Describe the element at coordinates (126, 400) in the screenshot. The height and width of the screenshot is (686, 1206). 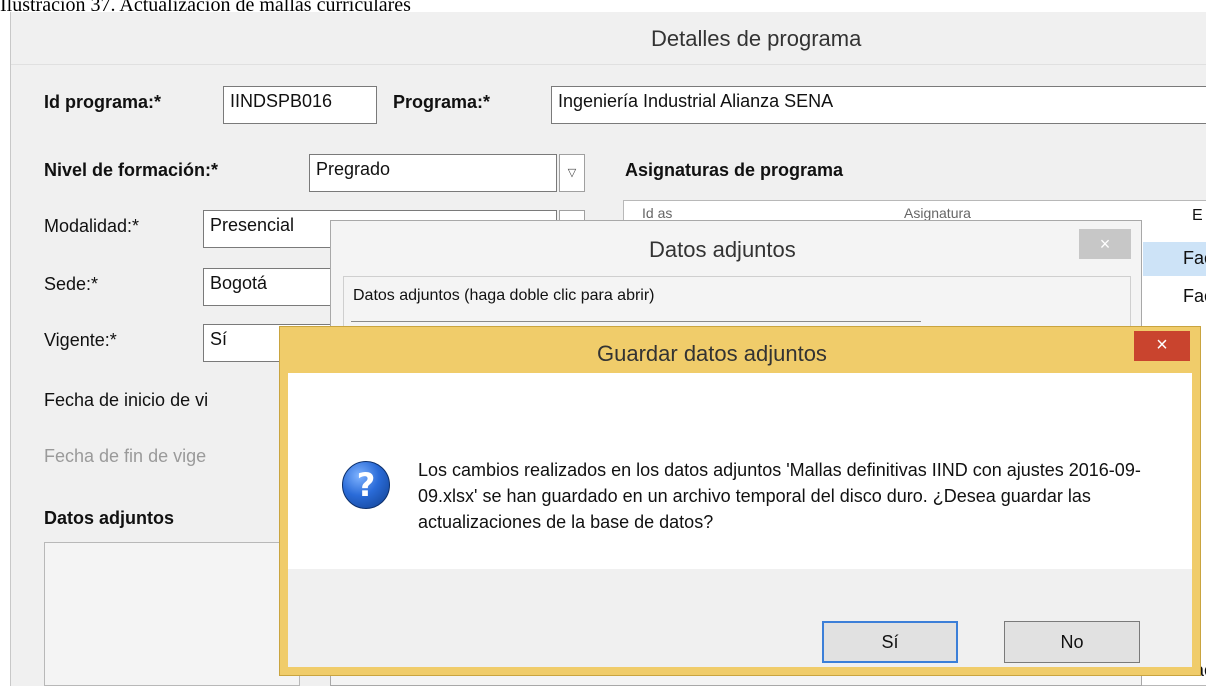
I see `fecha-inicio-label: Fecha de inicio de vi` at that location.